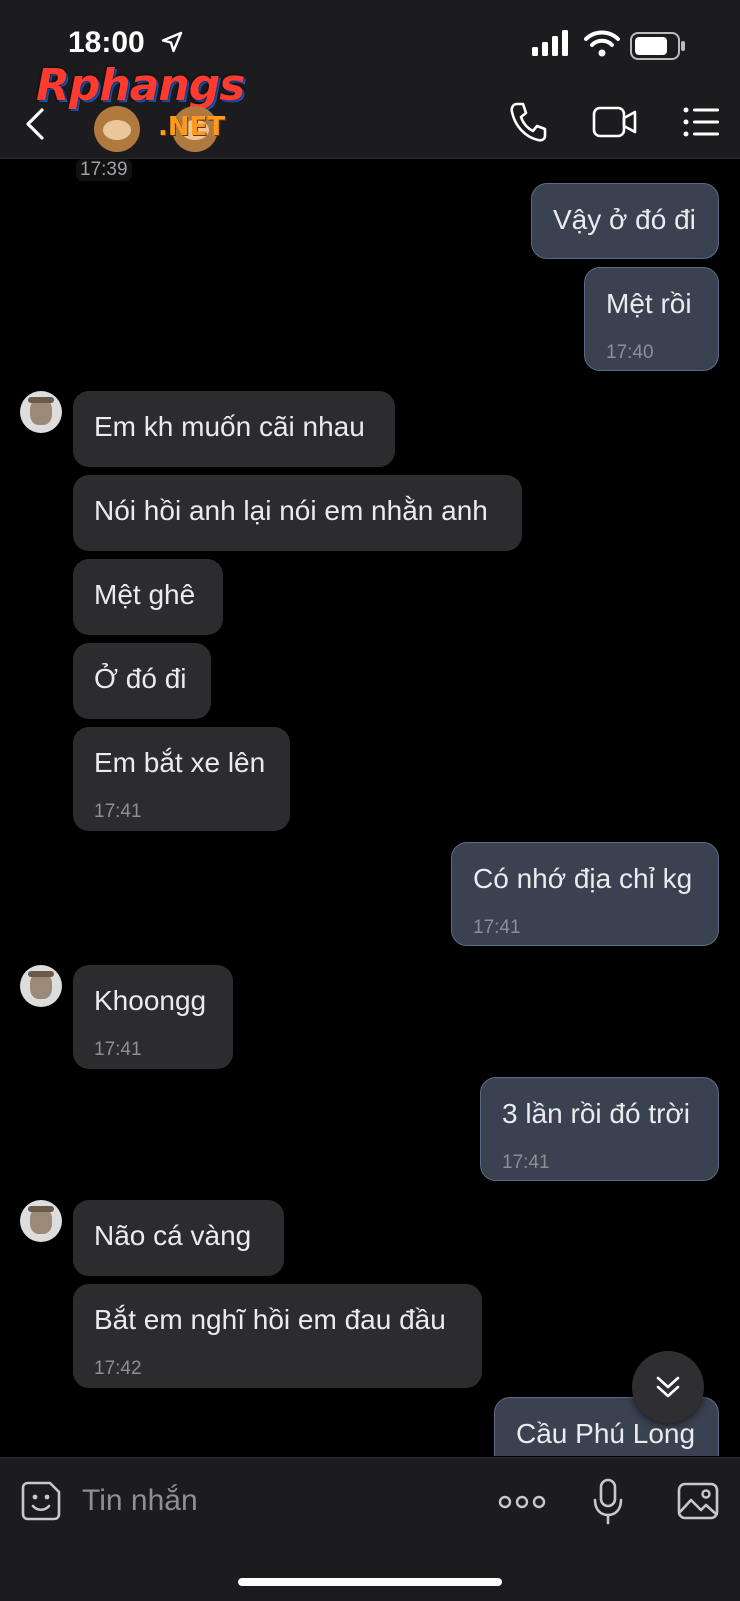 The height and width of the screenshot is (1601, 740). I want to click on incoming-message: Bắt em nghĩ hồi em đau đầu 17:42, so click(277, 1336).